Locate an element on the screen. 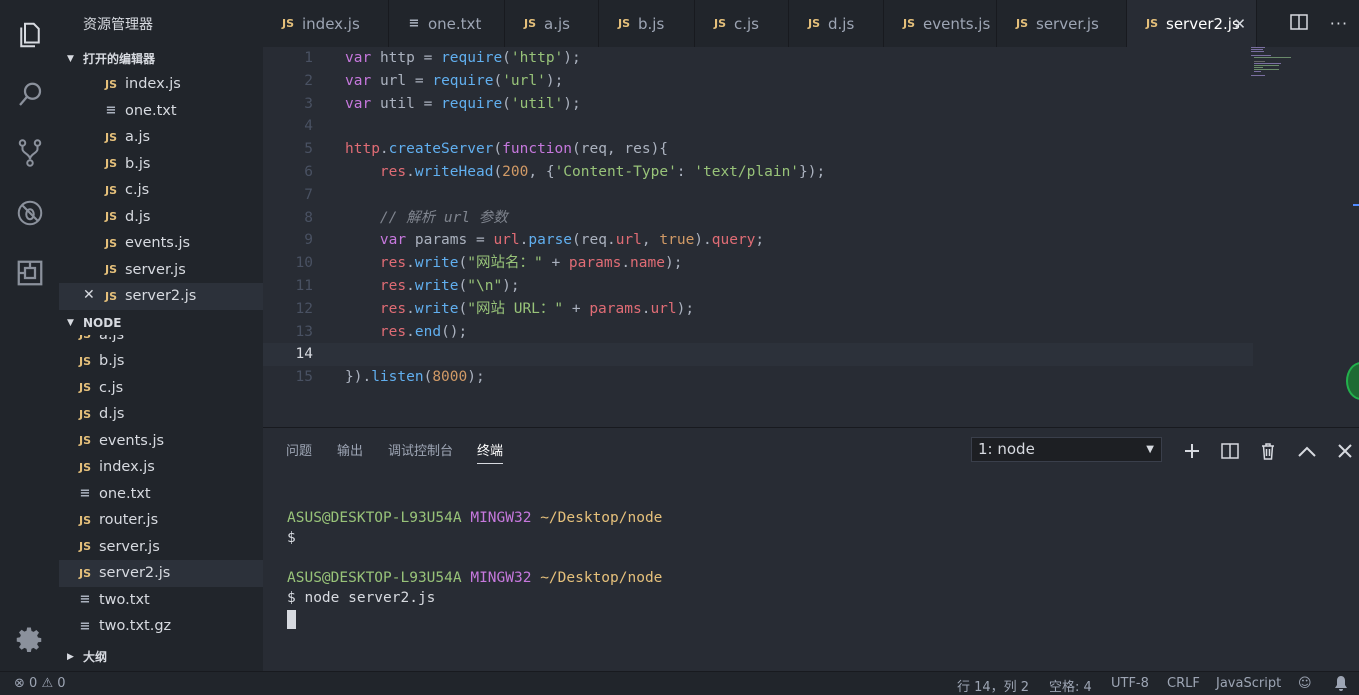  tab-a-js: JS a.js is located at coordinates (552, 23).